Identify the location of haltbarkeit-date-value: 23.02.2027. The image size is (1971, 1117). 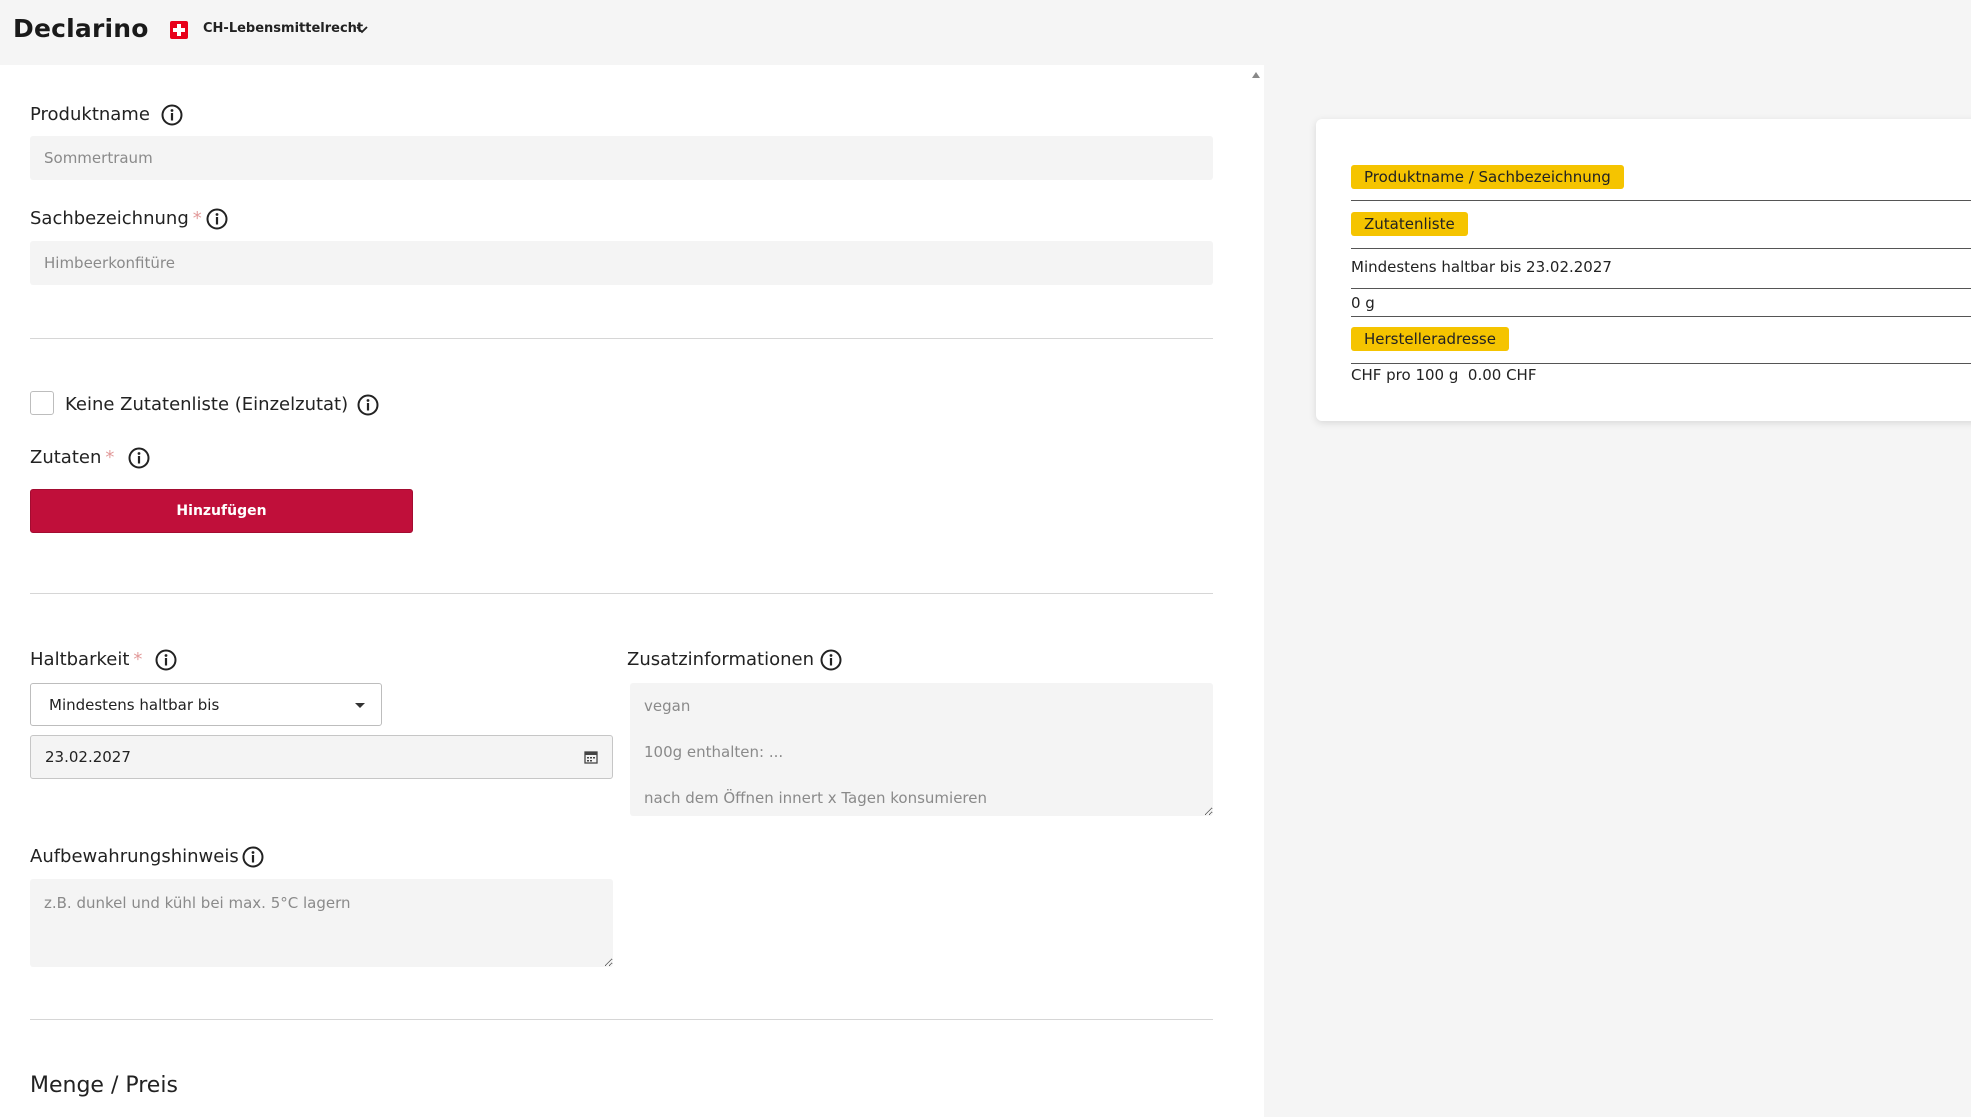
(88, 757).